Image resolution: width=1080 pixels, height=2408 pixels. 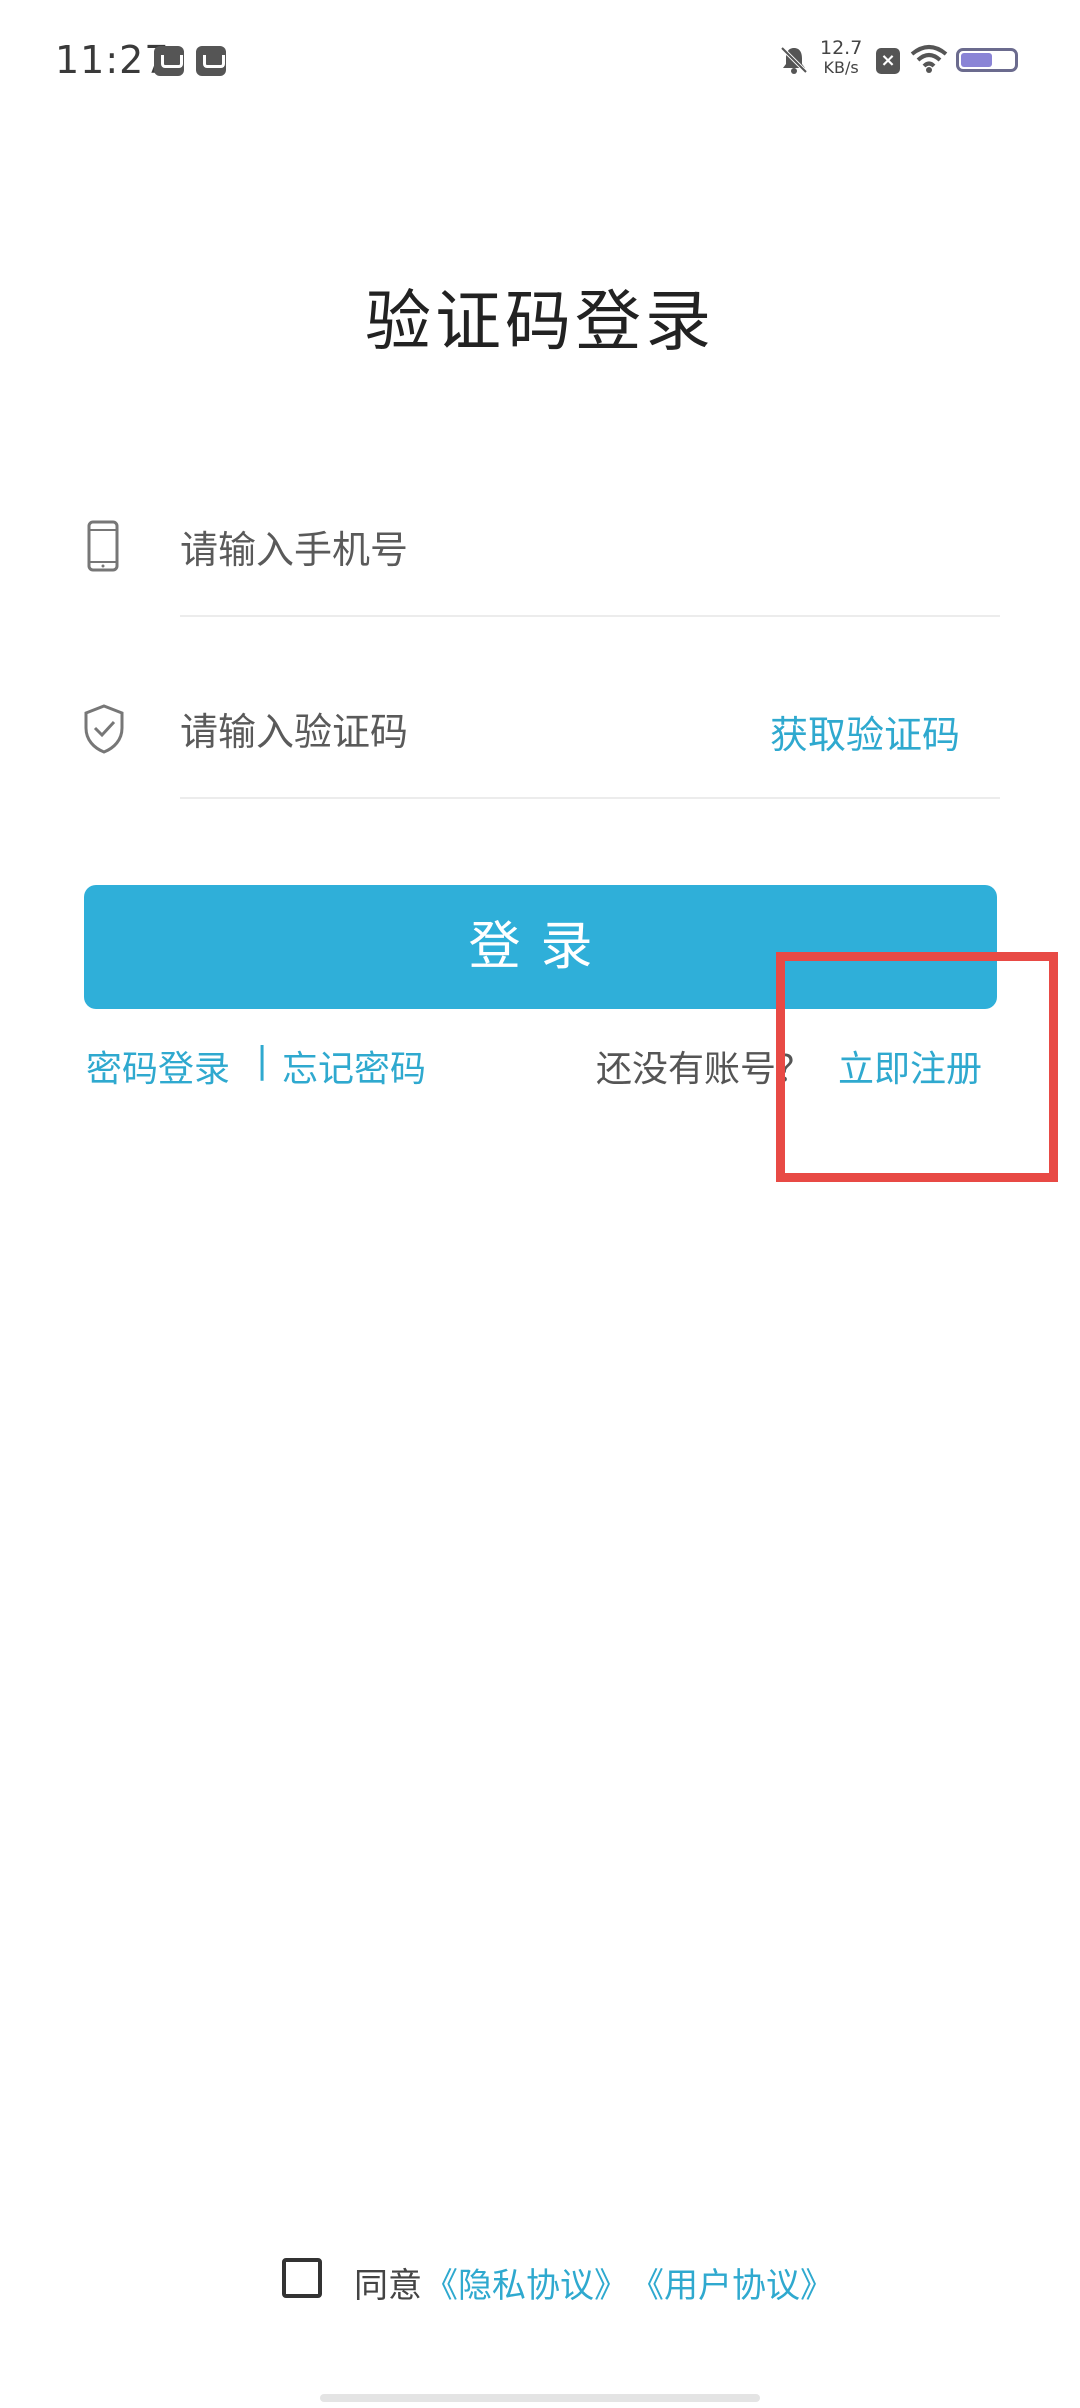 I want to click on net-speed-value: 12.7, so click(x=841, y=48).